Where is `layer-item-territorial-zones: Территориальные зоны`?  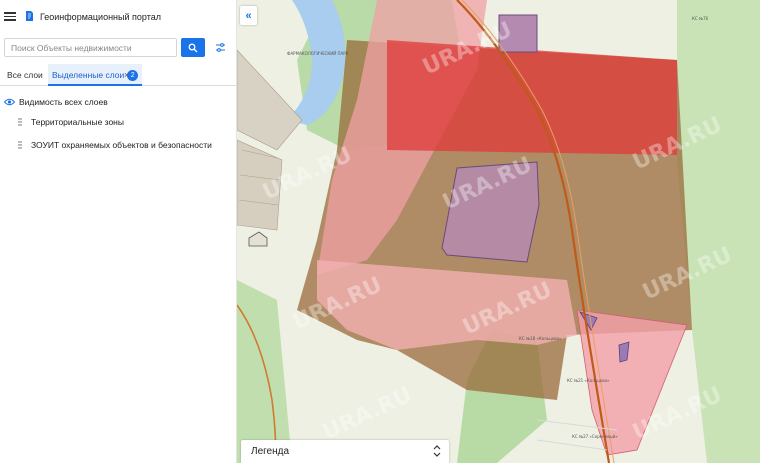
layer-item-territorial-zones: Территориальные зоны is located at coordinates (71, 122).